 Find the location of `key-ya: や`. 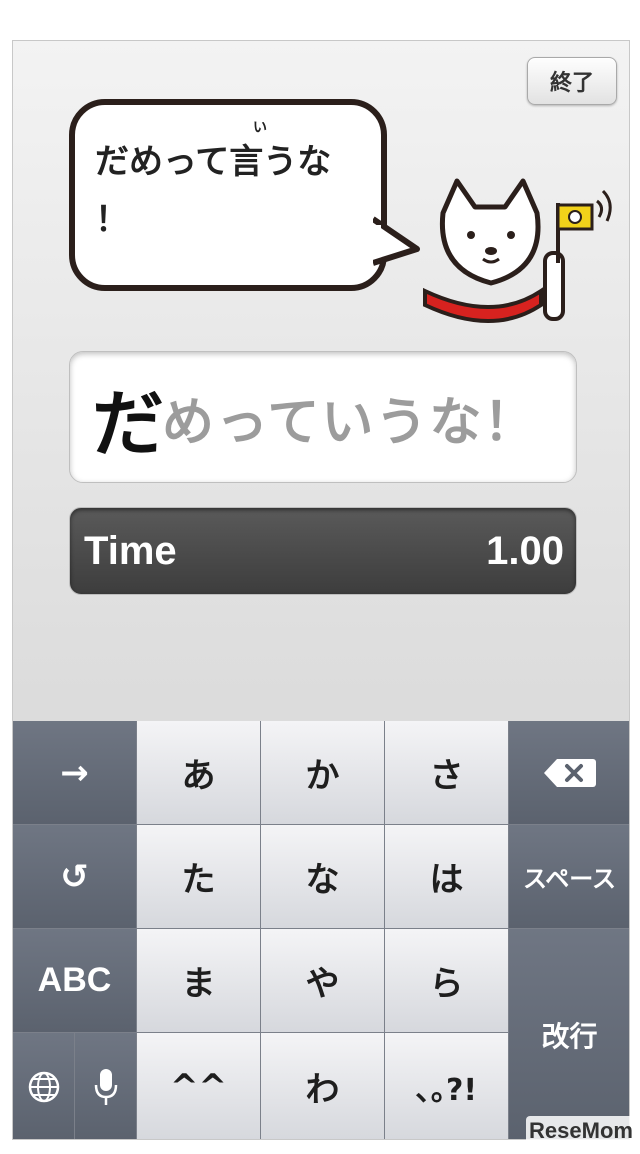

key-ya: や is located at coordinates (323, 981).